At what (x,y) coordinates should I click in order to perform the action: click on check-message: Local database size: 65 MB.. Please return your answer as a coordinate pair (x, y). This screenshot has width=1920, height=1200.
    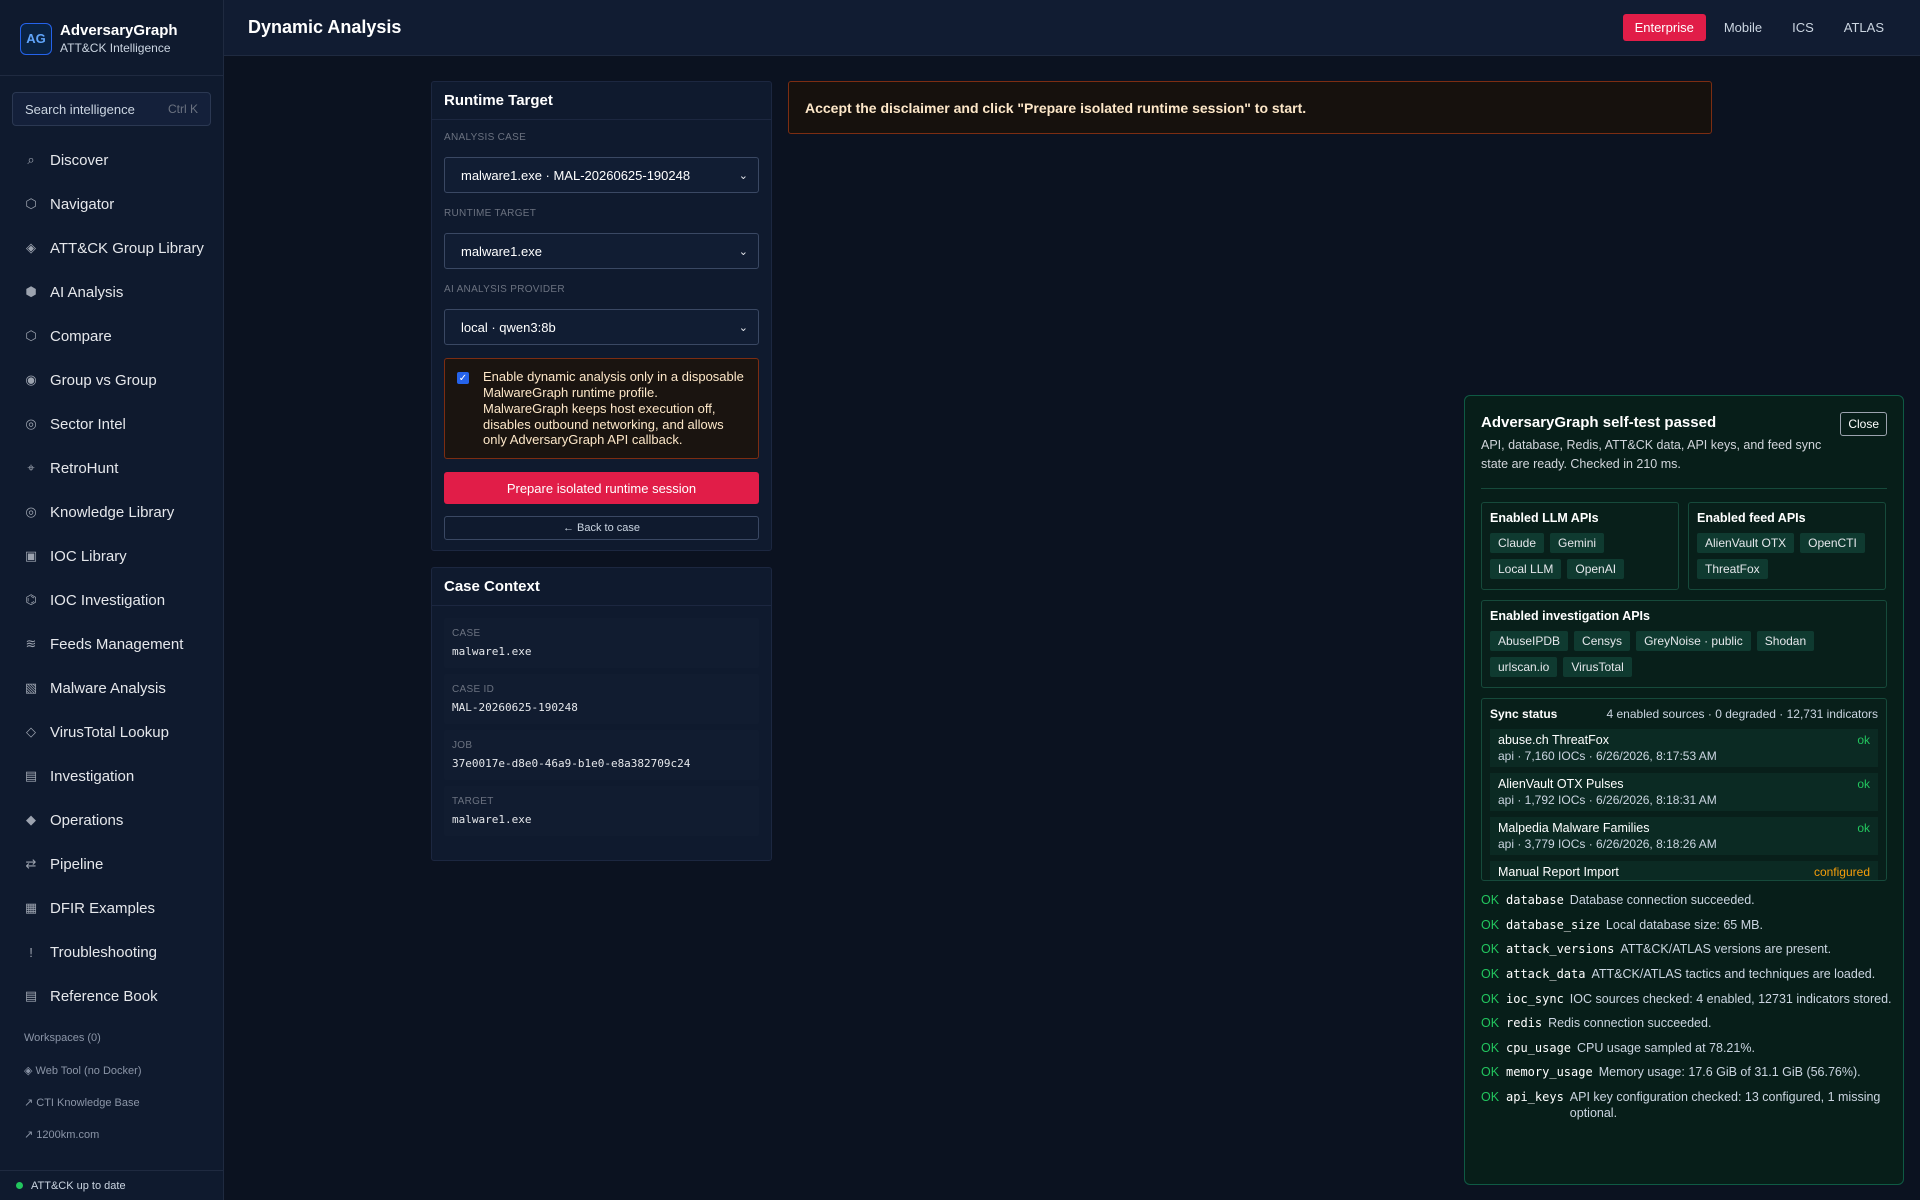
    Looking at the image, I should click on (1684, 924).